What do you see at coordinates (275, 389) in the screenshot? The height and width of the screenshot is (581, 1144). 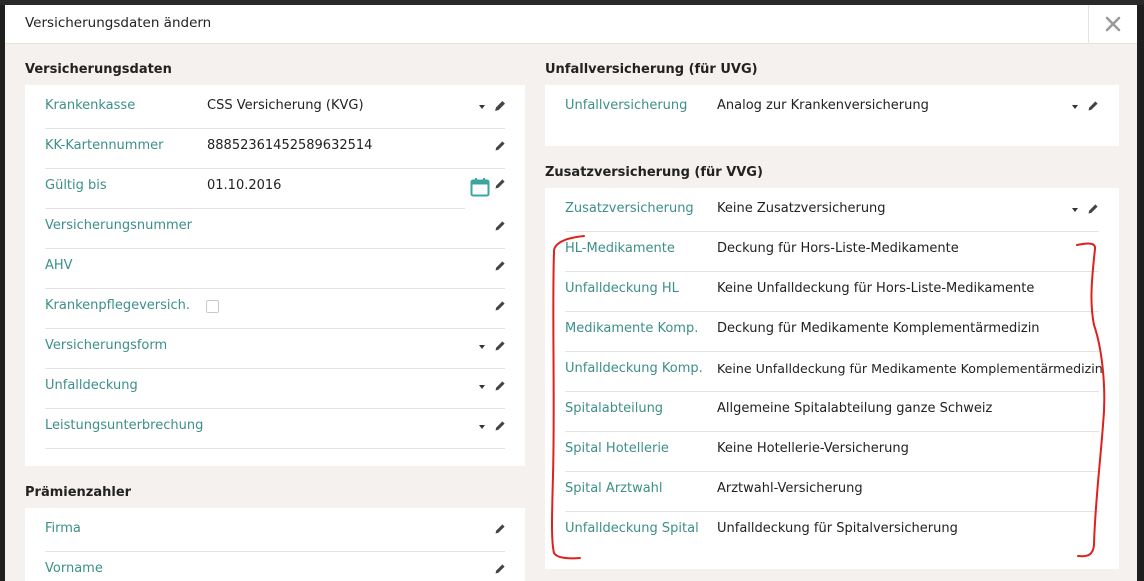 I see `row-unfalldeckung: Unfalldeckung` at bounding box center [275, 389].